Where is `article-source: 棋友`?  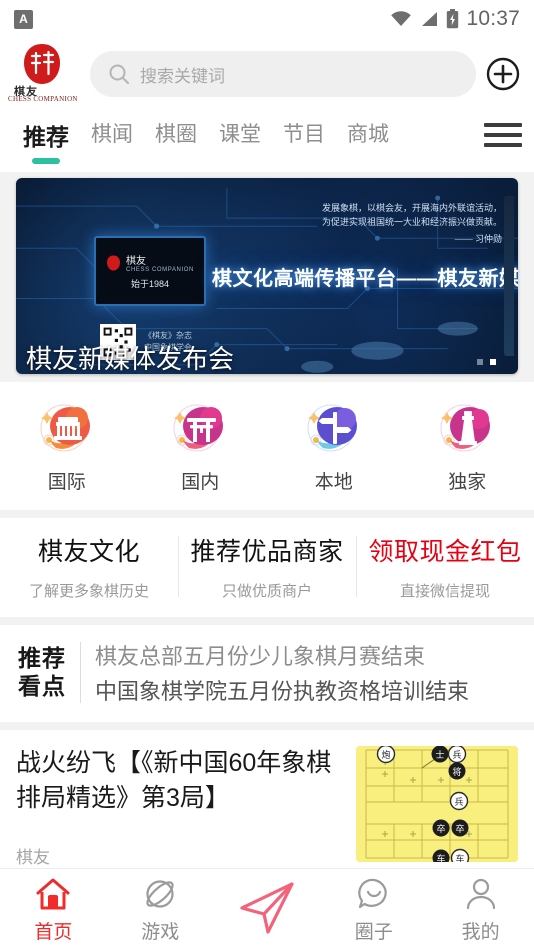 article-source: 棋友 is located at coordinates (33, 857).